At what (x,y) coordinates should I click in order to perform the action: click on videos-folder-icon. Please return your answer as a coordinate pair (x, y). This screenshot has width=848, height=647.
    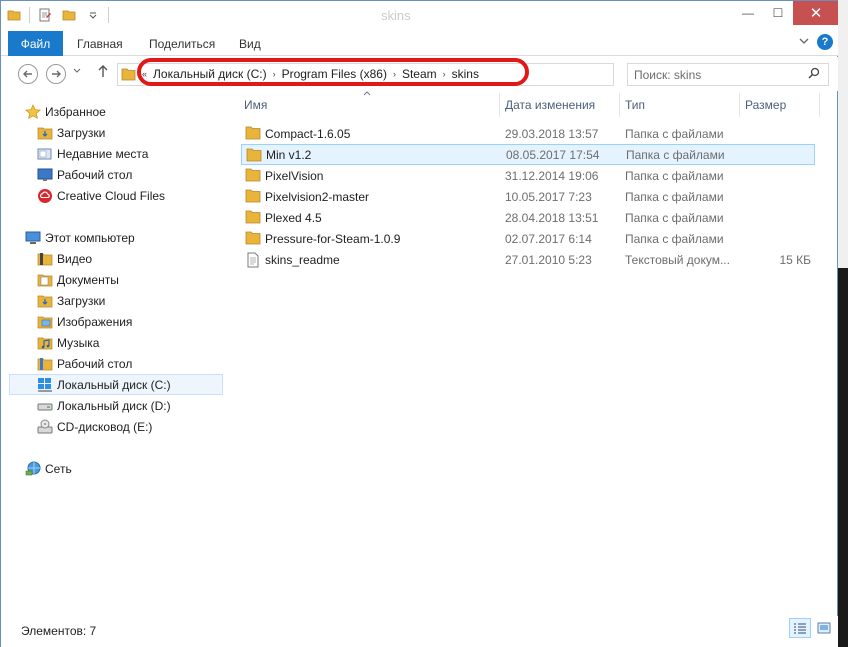
    Looking at the image, I should click on (45, 259).